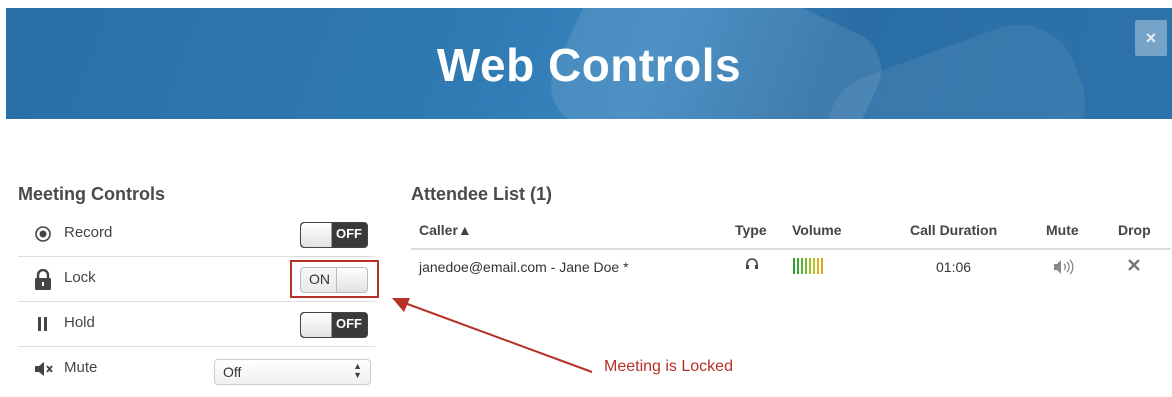 The image size is (1172, 397). I want to click on control-row-hold: Hold OFF, so click(196, 324).